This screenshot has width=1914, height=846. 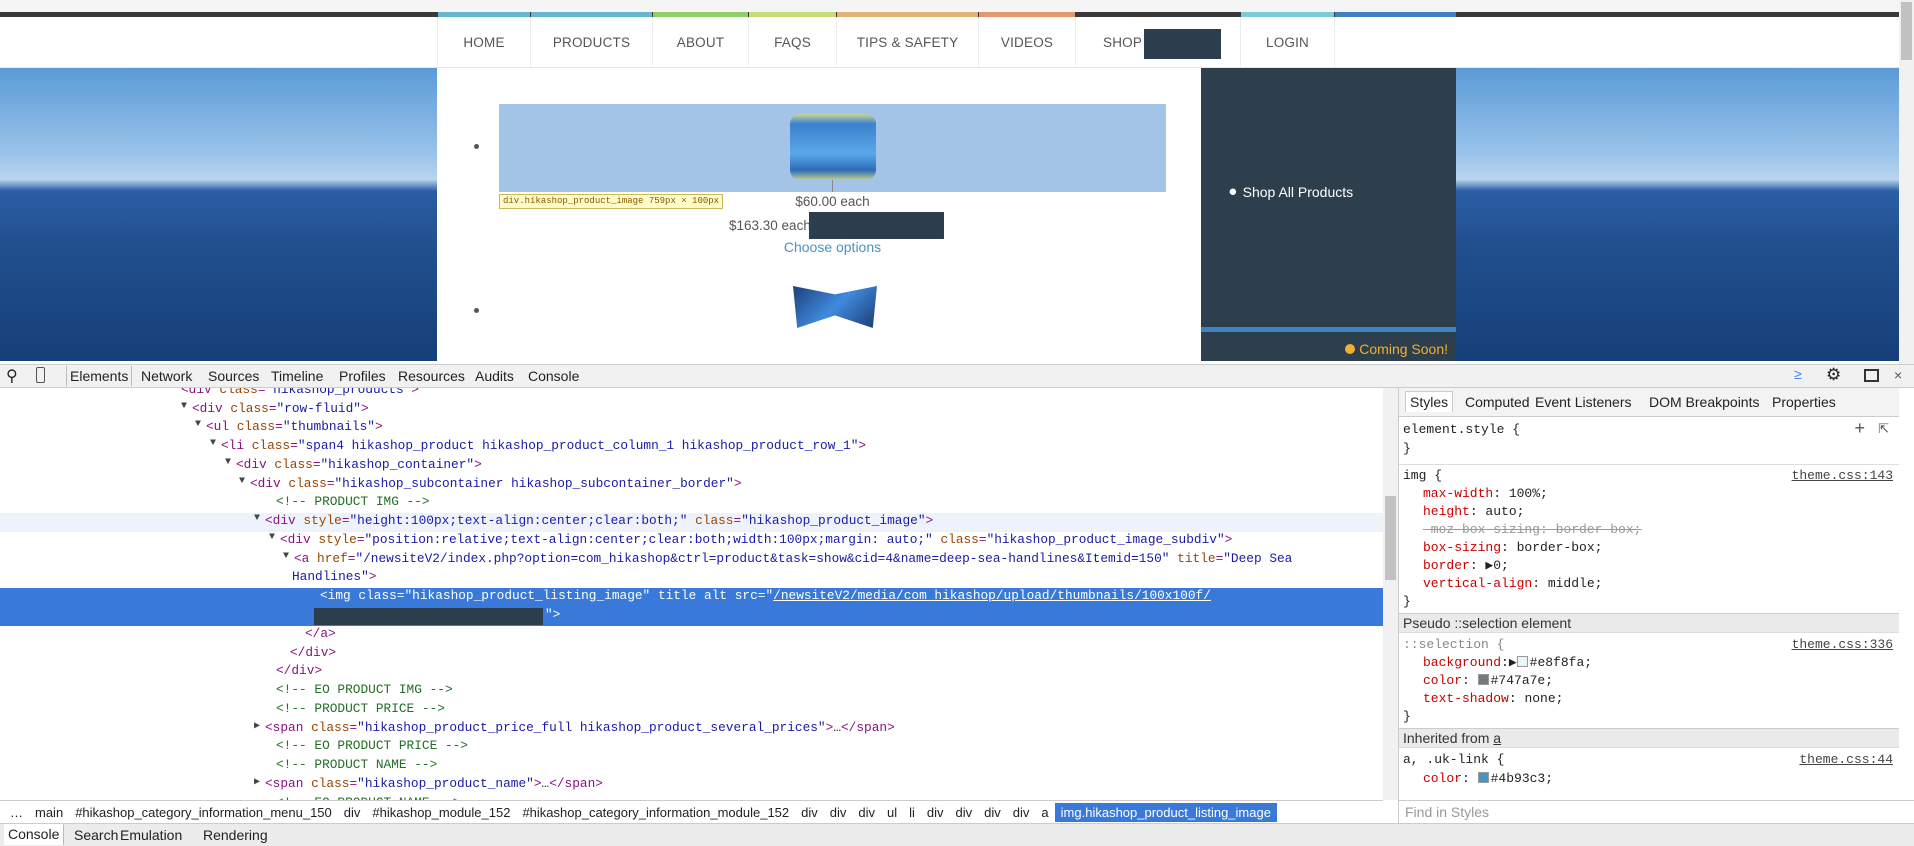 I want to click on dom-node-line: ▼ <ul class="thumbnails">, so click(x=691, y=428).